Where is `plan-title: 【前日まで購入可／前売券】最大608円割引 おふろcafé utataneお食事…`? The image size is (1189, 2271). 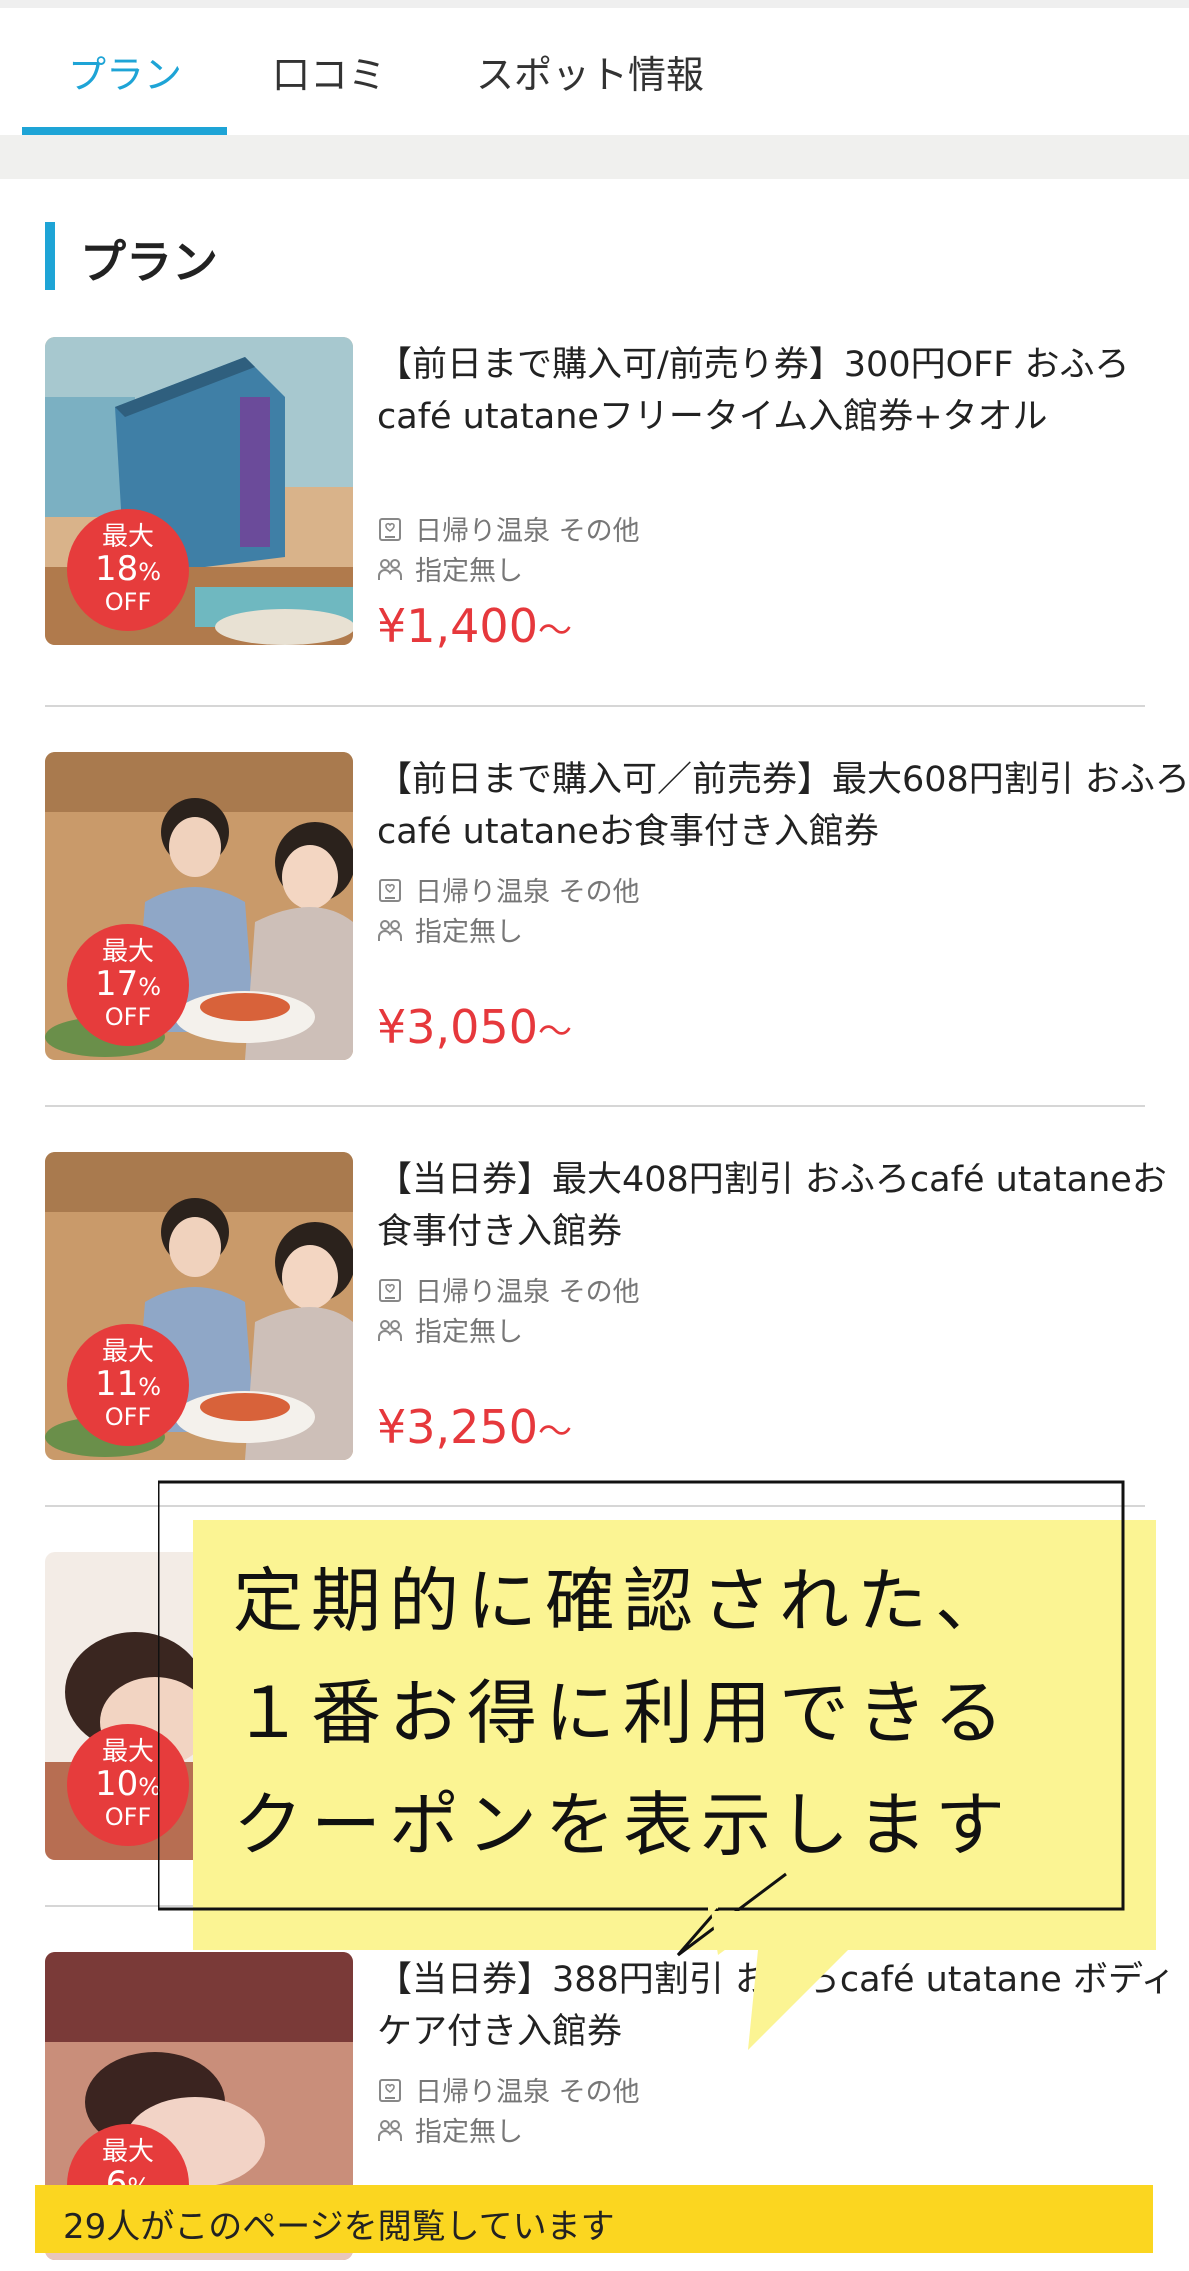 plan-title: 【前日まで購入可／前売券】最大608円割引 おふろcafé utataneお食事… is located at coordinates (783, 806).